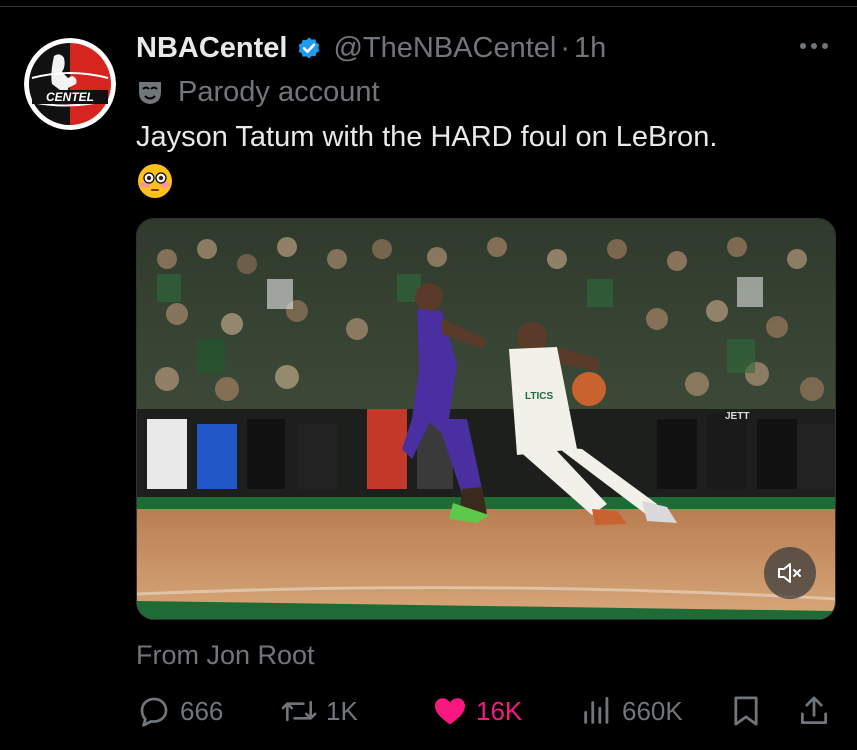  I want to click on avatar: CENTEL, so click(70, 84).